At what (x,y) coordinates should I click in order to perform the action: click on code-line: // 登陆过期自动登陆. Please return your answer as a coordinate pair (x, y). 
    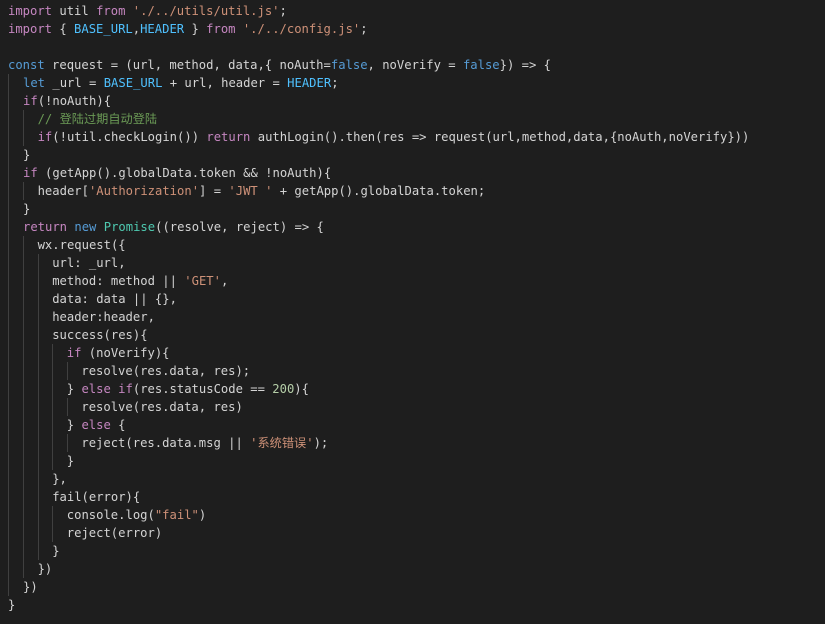
    Looking at the image, I should click on (412, 119).